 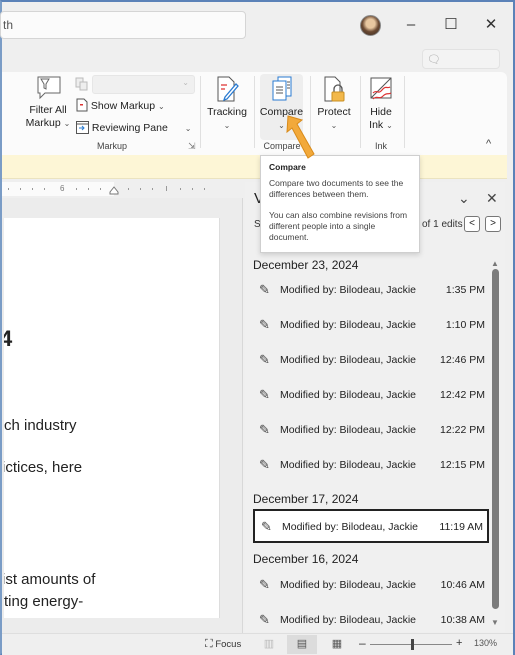 I want to click on markup-group-label: Markup, so click(x=111, y=146).